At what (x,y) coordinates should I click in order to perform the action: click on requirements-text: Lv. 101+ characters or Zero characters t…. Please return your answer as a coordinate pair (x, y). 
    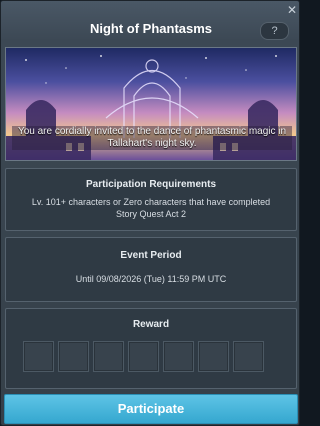
    Looking at the image, I should click on (151, 208).